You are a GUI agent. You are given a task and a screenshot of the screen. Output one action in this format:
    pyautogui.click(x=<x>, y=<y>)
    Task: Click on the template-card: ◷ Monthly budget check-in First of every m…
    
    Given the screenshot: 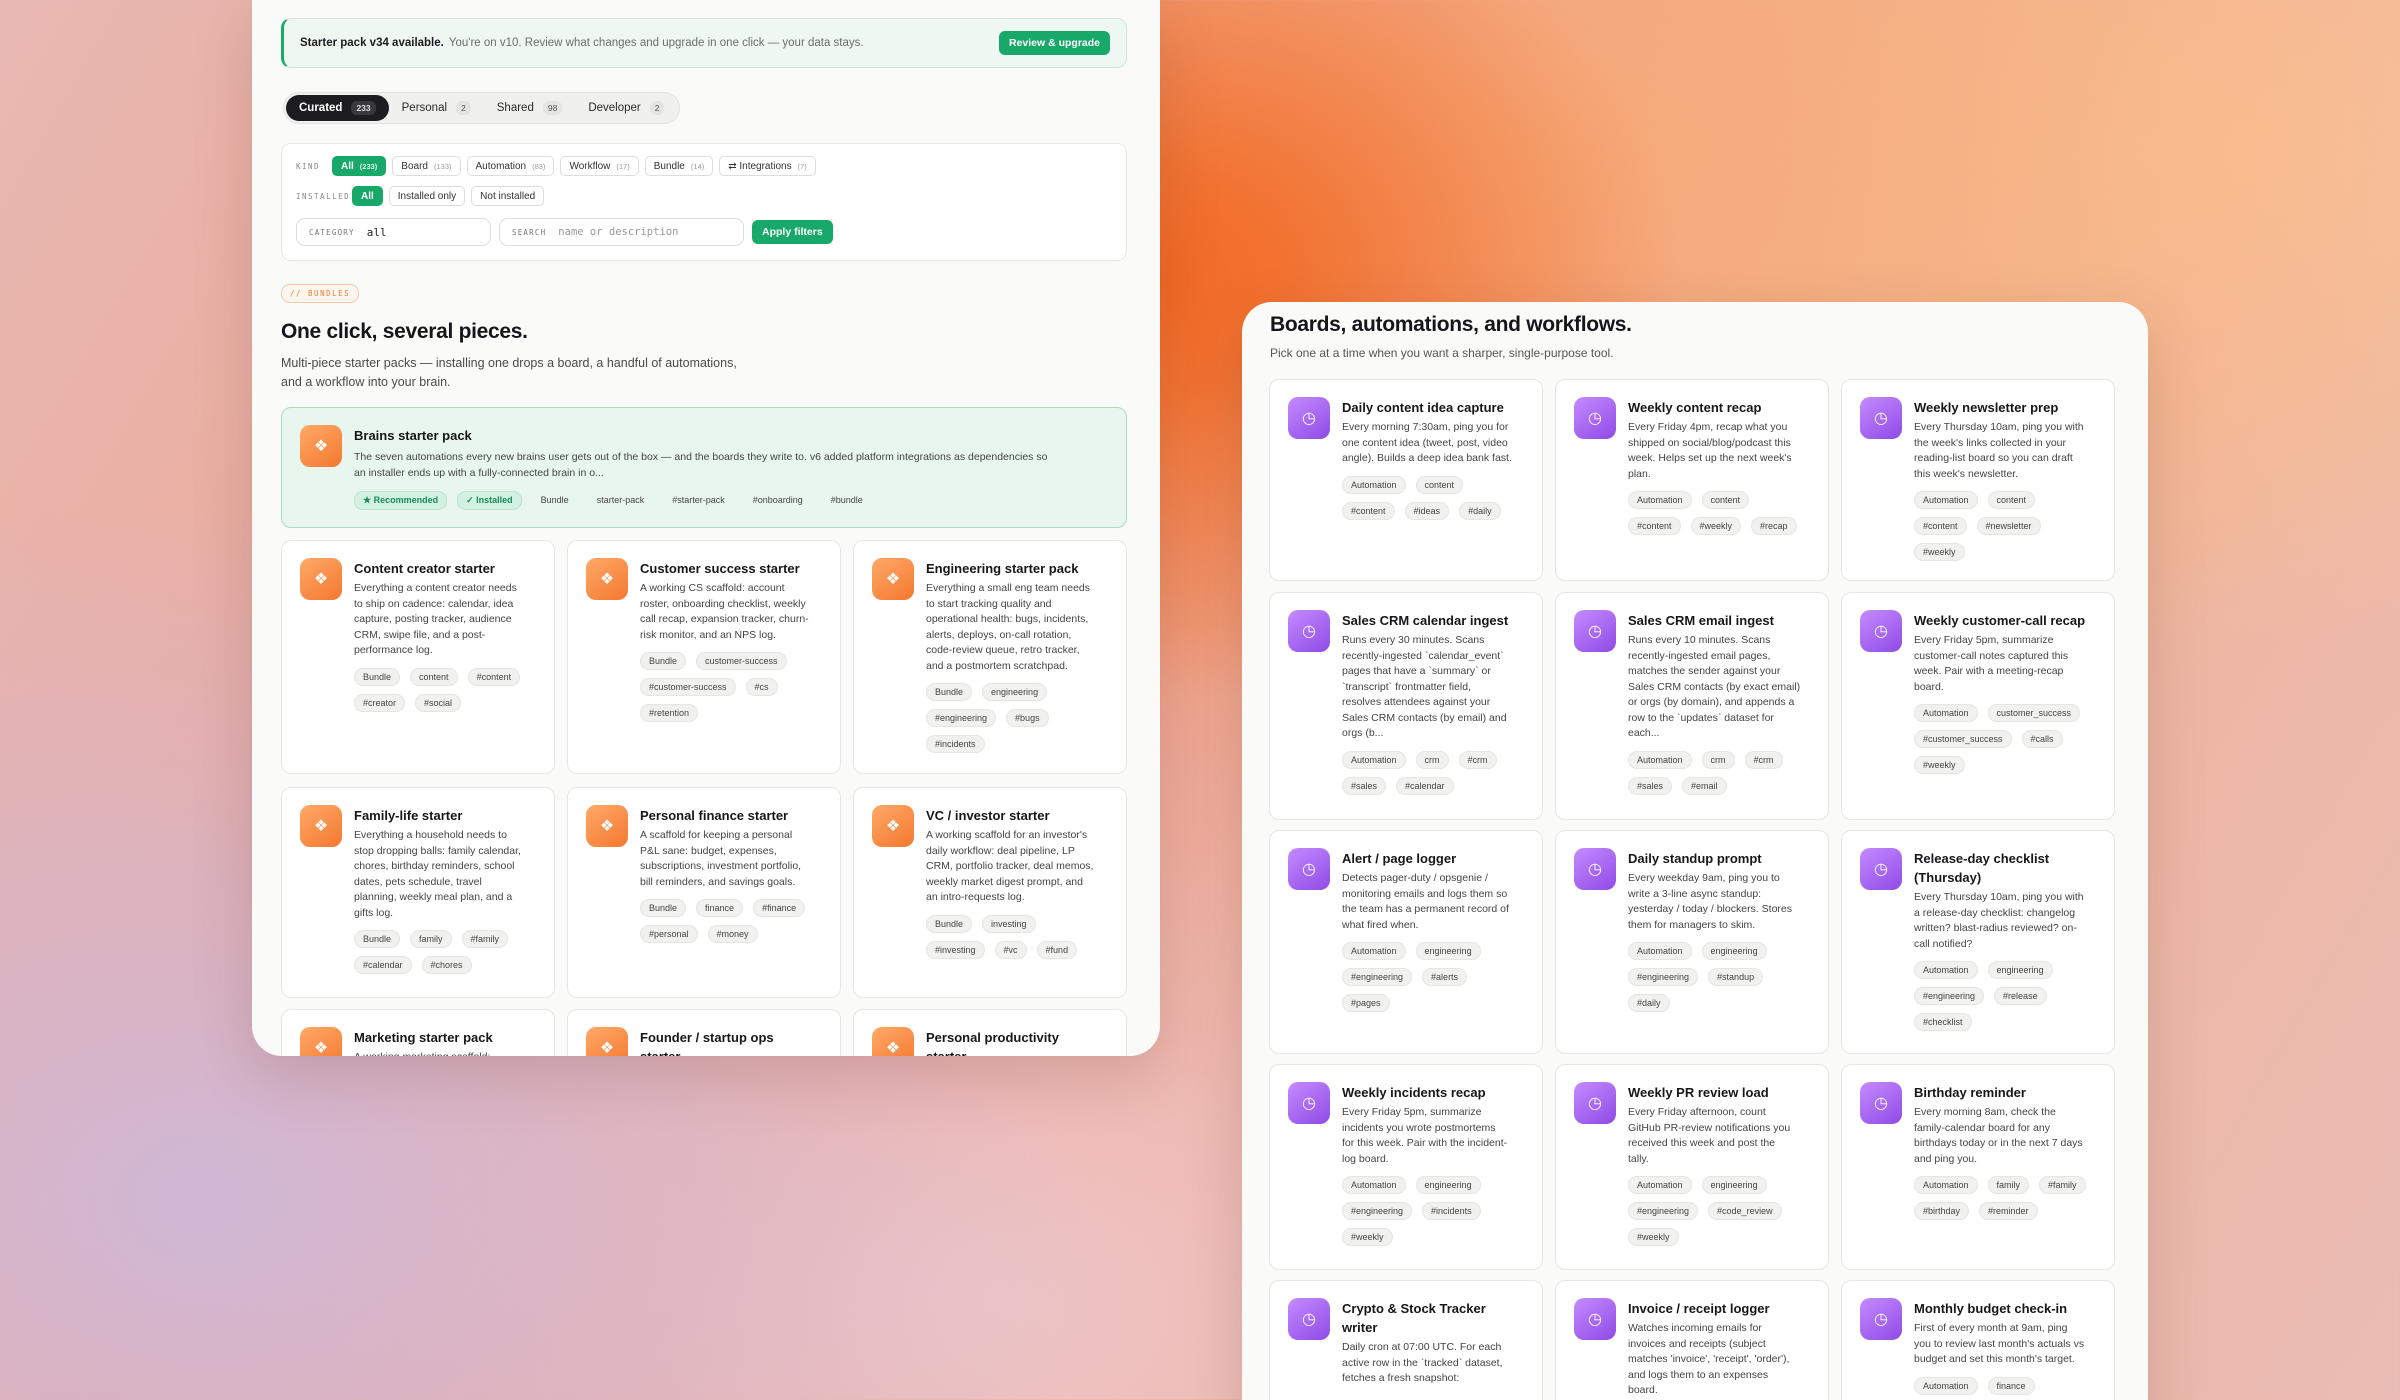 What is the action you would take?
    pyautogui.click(x=1978, y=1340)
    